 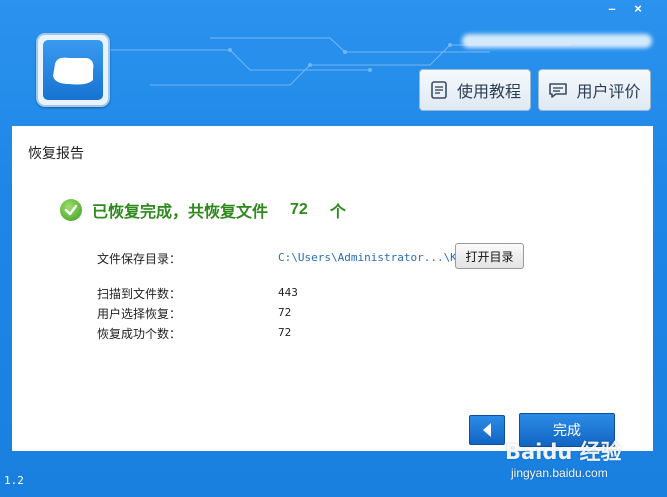 I want to click on recovered-success-value: 72, so click(x=285, y=332).